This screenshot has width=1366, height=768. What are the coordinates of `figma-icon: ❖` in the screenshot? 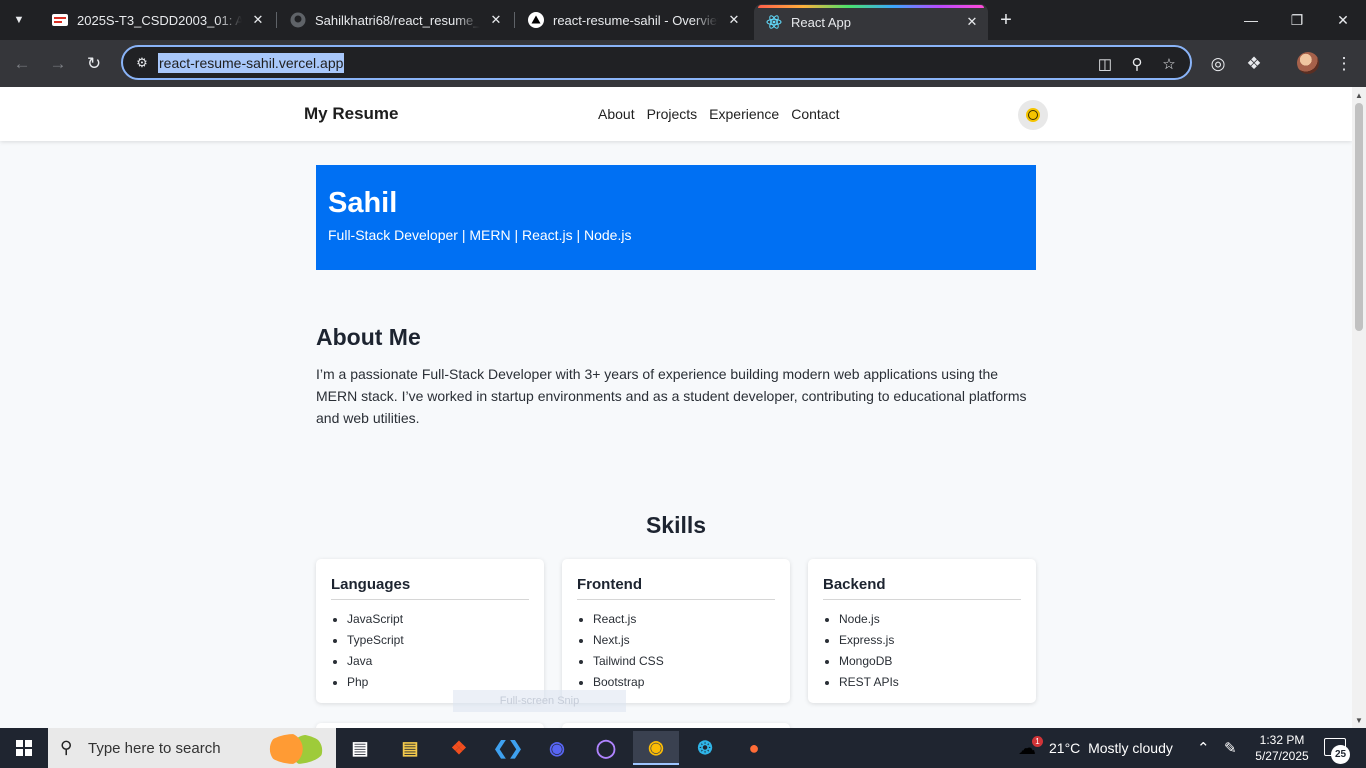 It's located at (459, 748).